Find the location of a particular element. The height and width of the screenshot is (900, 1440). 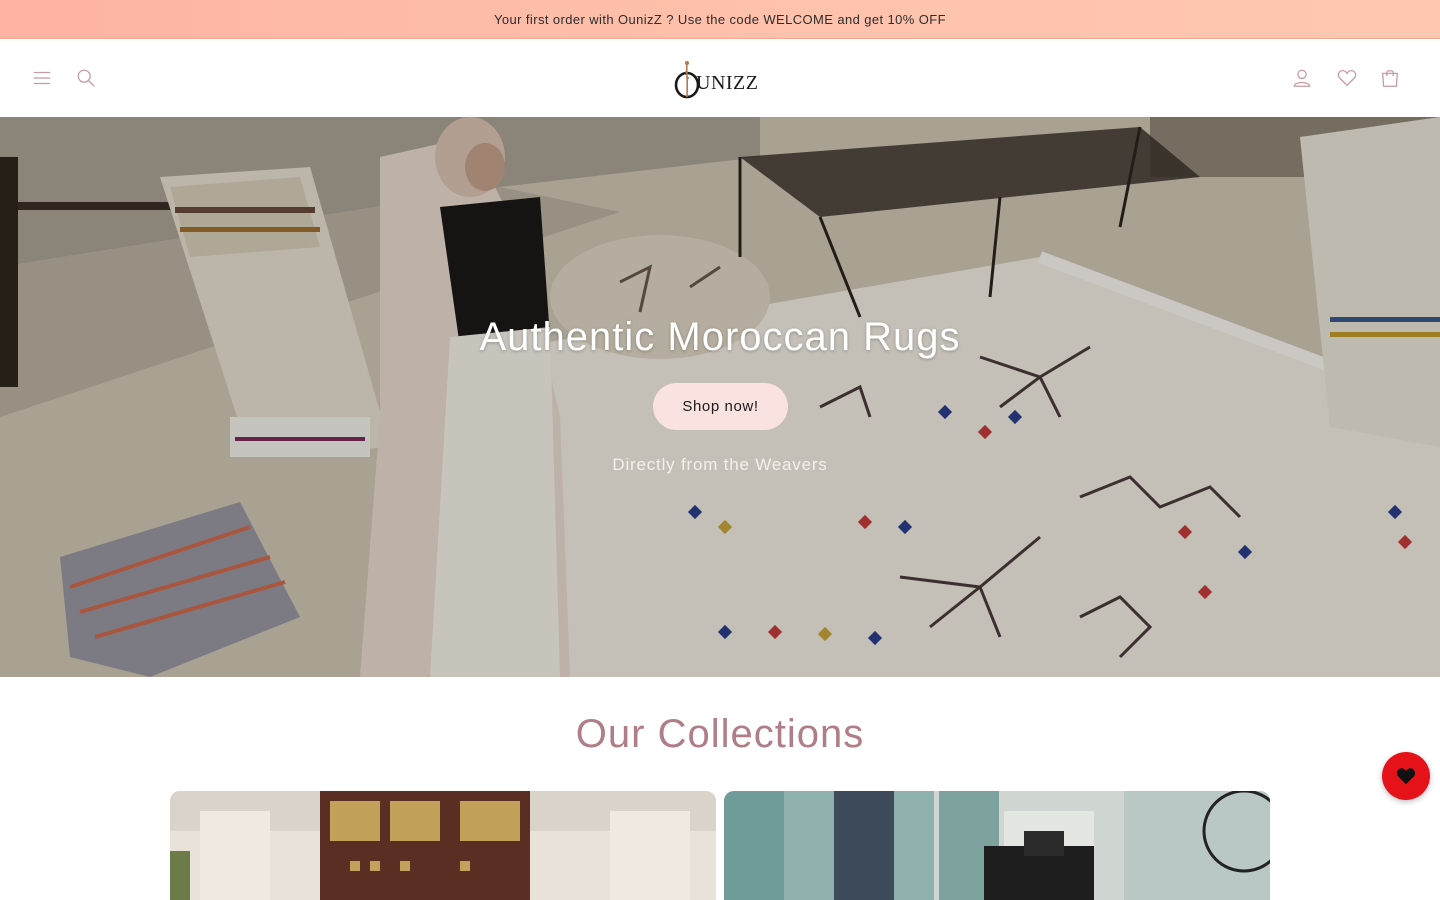

floating-wishlist-button is located at coordinates (1406, 776).